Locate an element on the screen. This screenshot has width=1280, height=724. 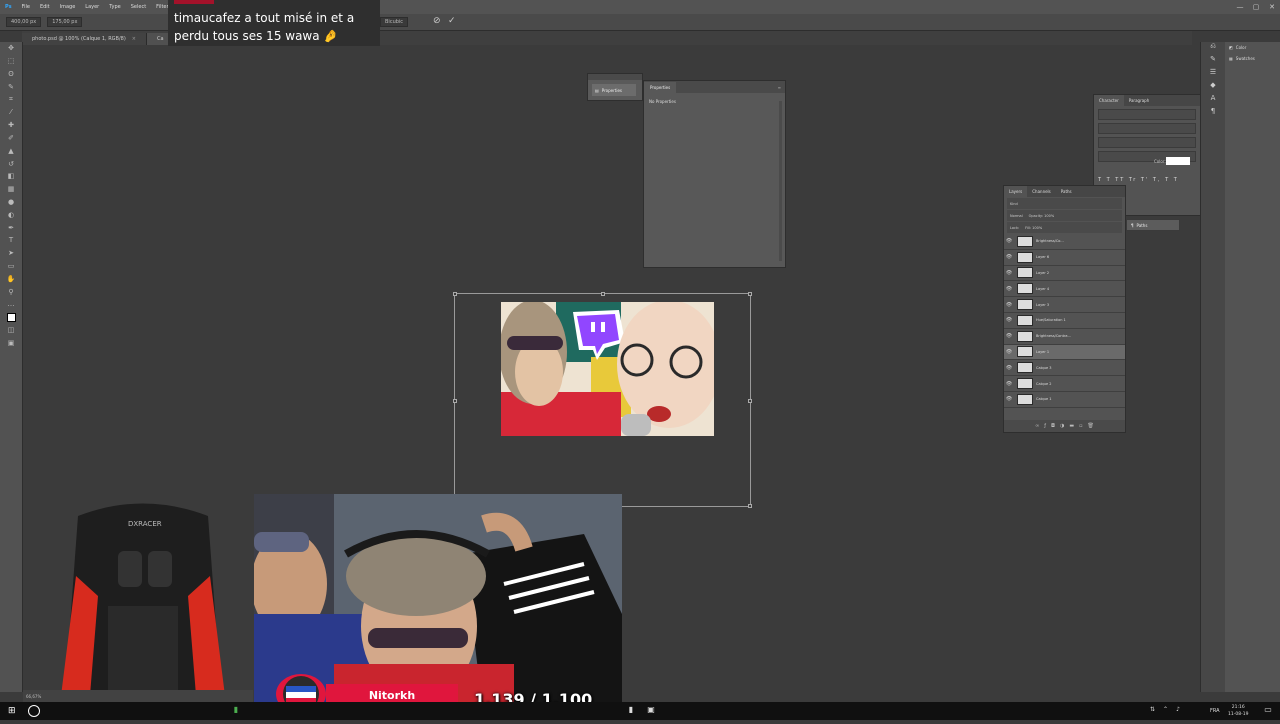
transform-height-field: 175,00 px is located at coordinates (65, 22).